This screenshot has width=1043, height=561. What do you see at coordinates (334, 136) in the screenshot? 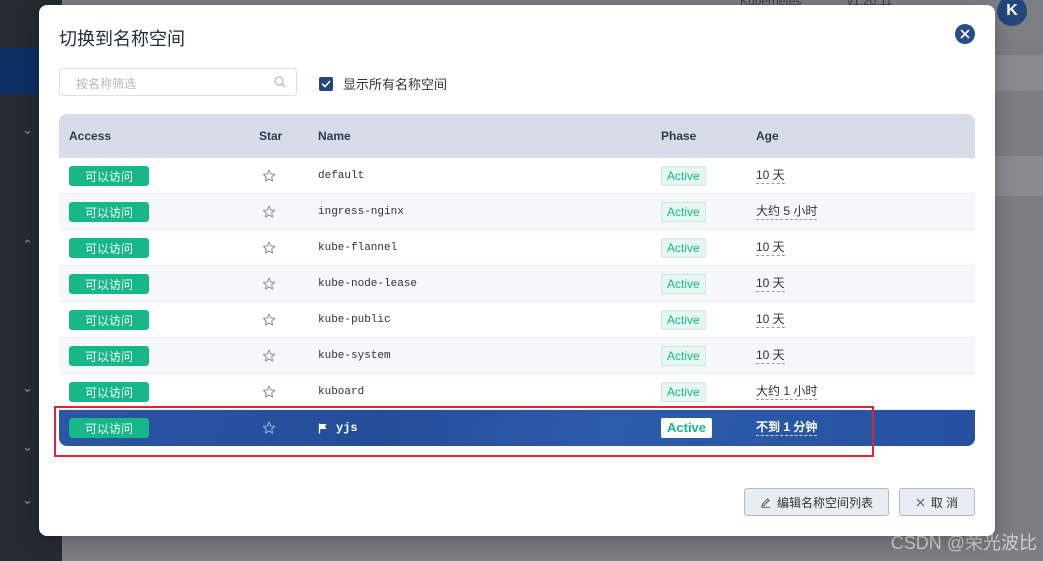
I see `column-header-name: Name` at bounding box center [334, 136].